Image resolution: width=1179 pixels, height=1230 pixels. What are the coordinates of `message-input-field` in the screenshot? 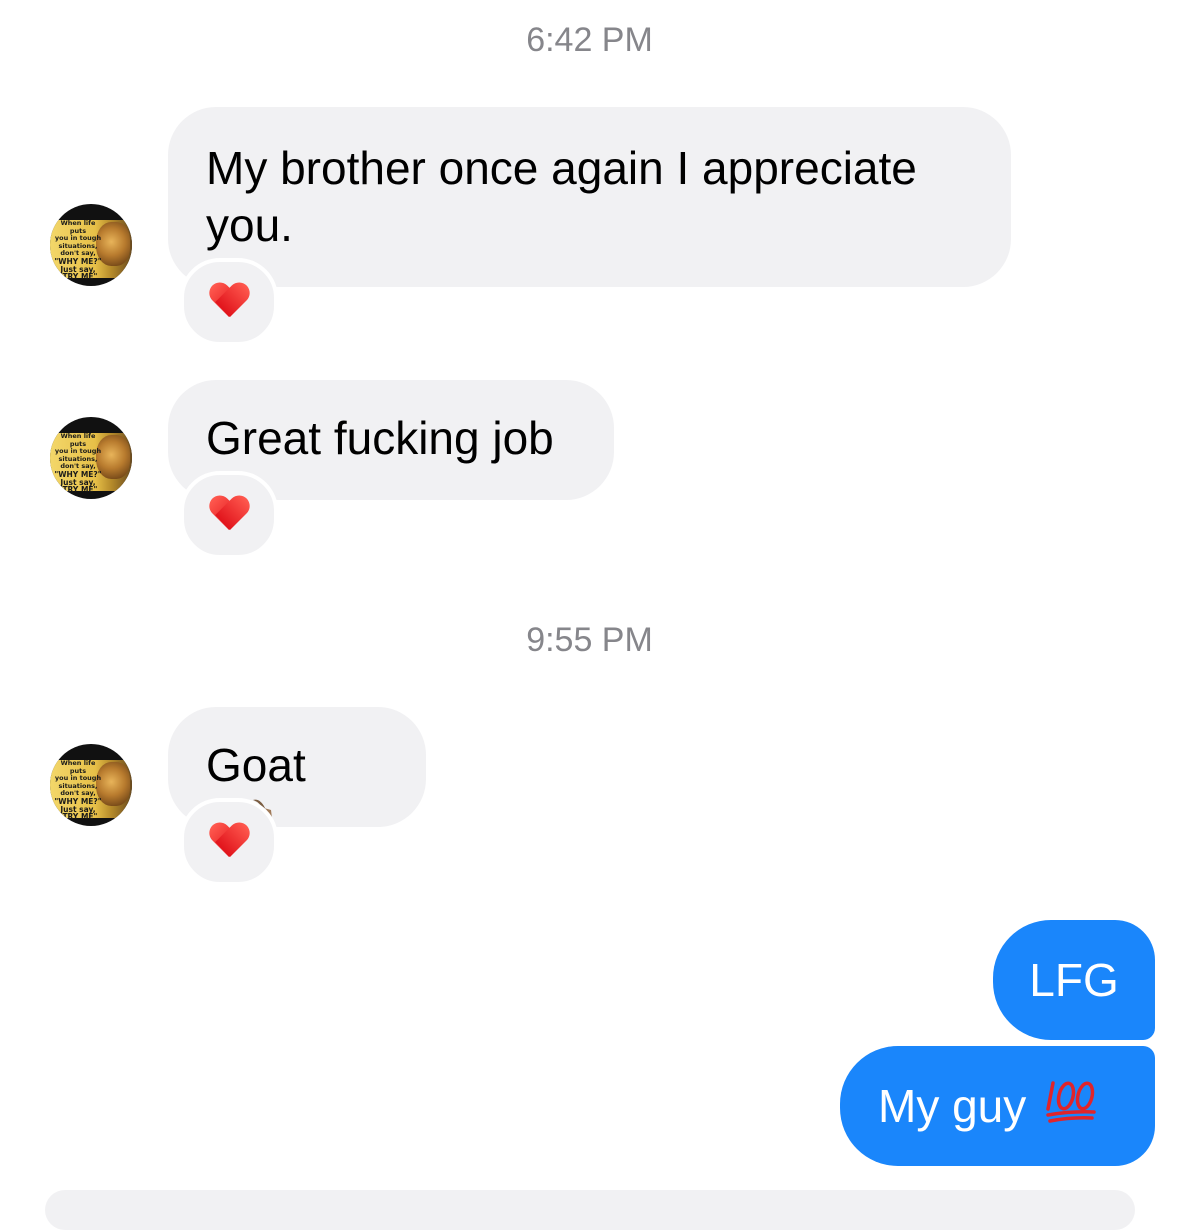 It's located at (590, 1210).